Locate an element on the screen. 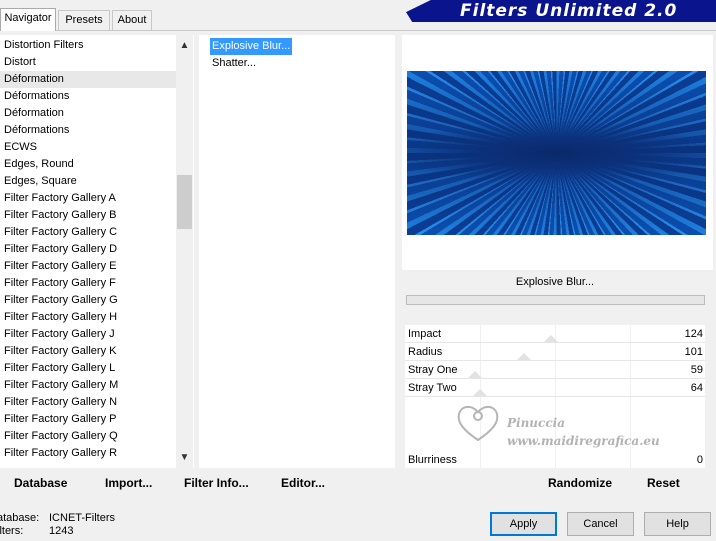  param-stray-two: Stray Two 64 is located at coordinates (555, 388).